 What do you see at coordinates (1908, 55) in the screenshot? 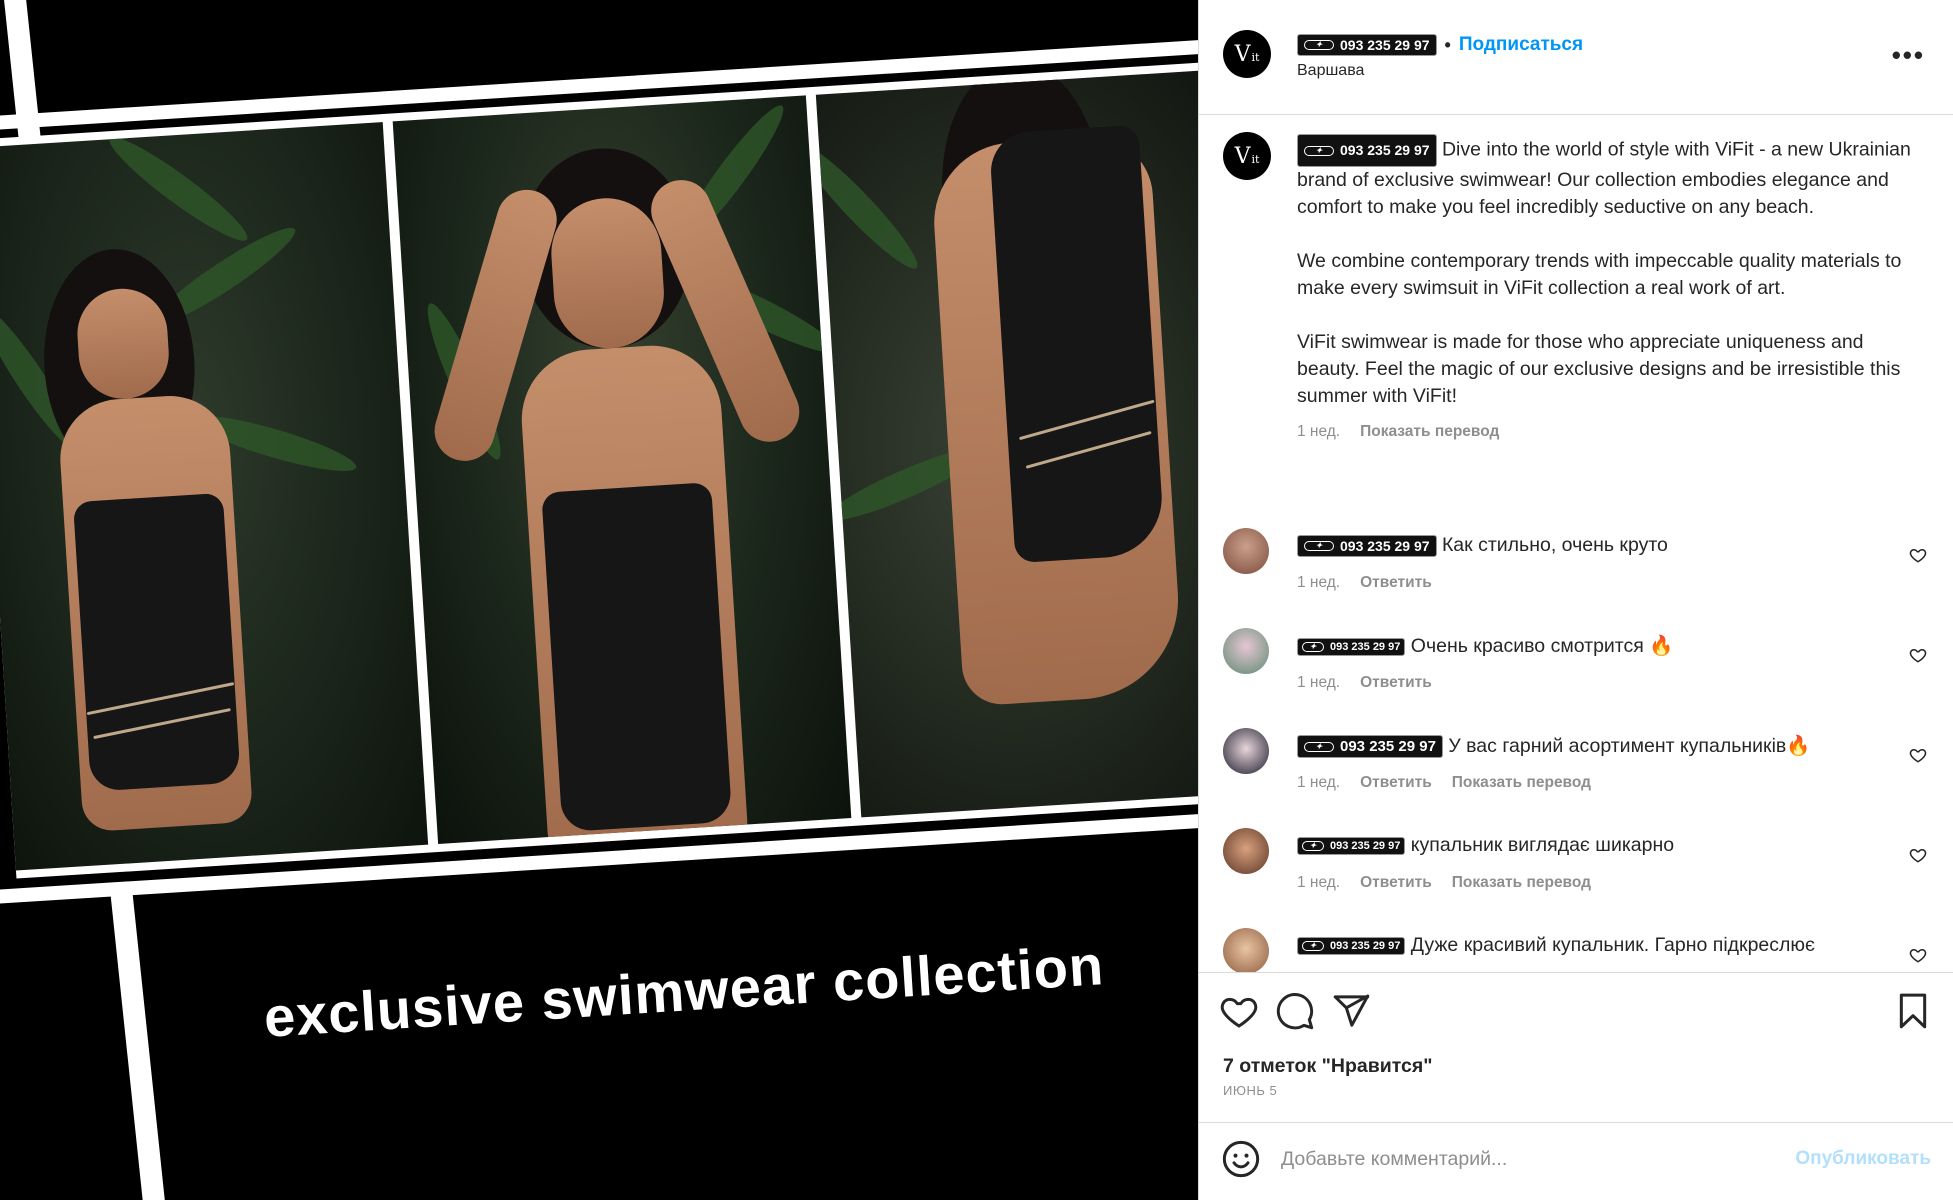
I see `more-options-icon: •••` at bounding box center [1908, 55].